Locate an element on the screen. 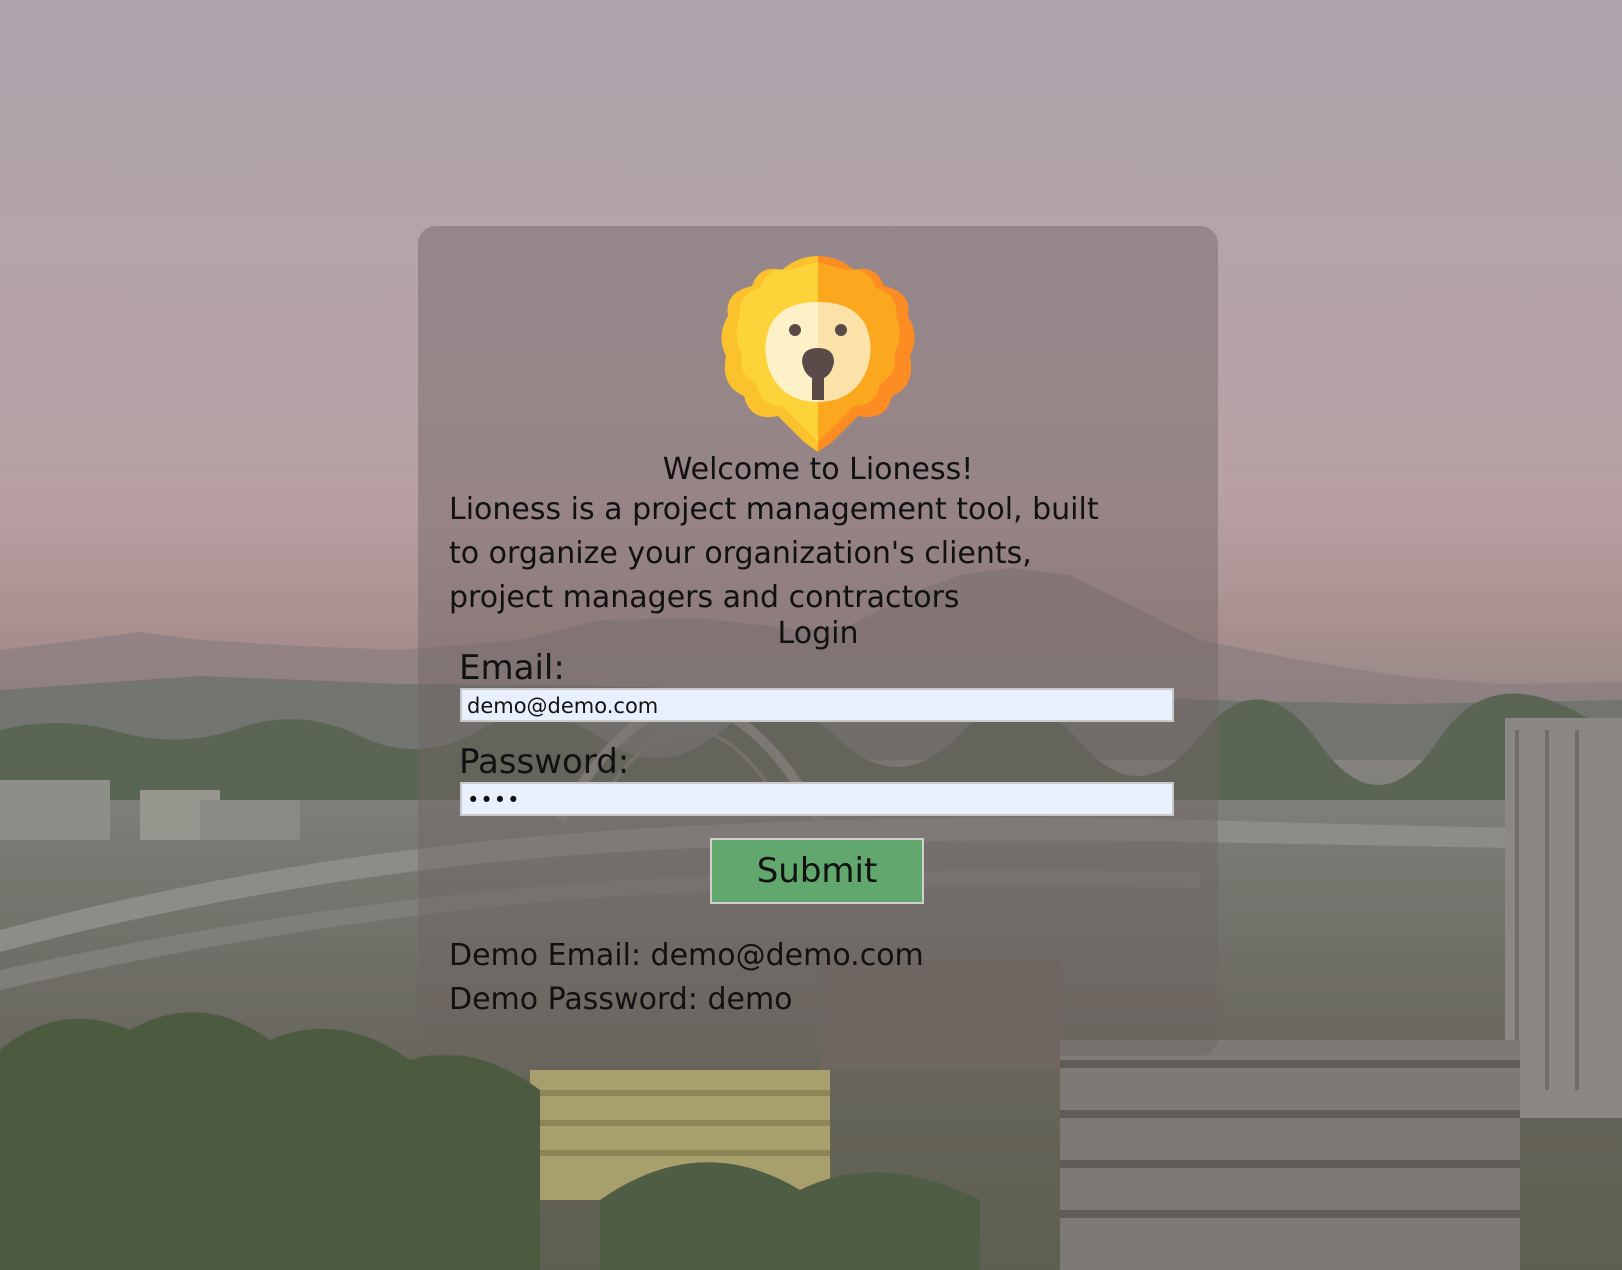  lion-icon is located at coordinates (818, 354).